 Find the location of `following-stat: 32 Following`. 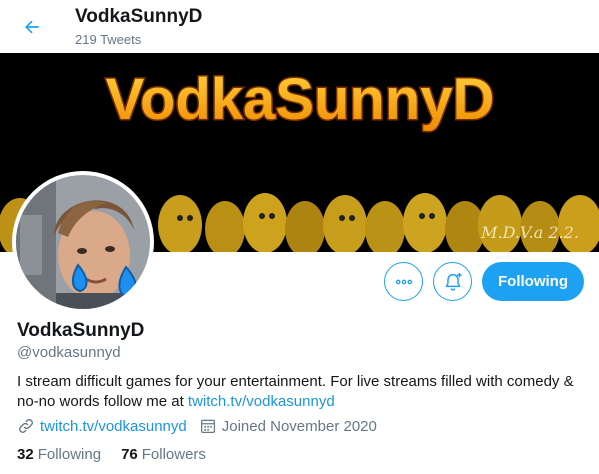

following-stat: 32 Following is located at coordinates (59, 454).